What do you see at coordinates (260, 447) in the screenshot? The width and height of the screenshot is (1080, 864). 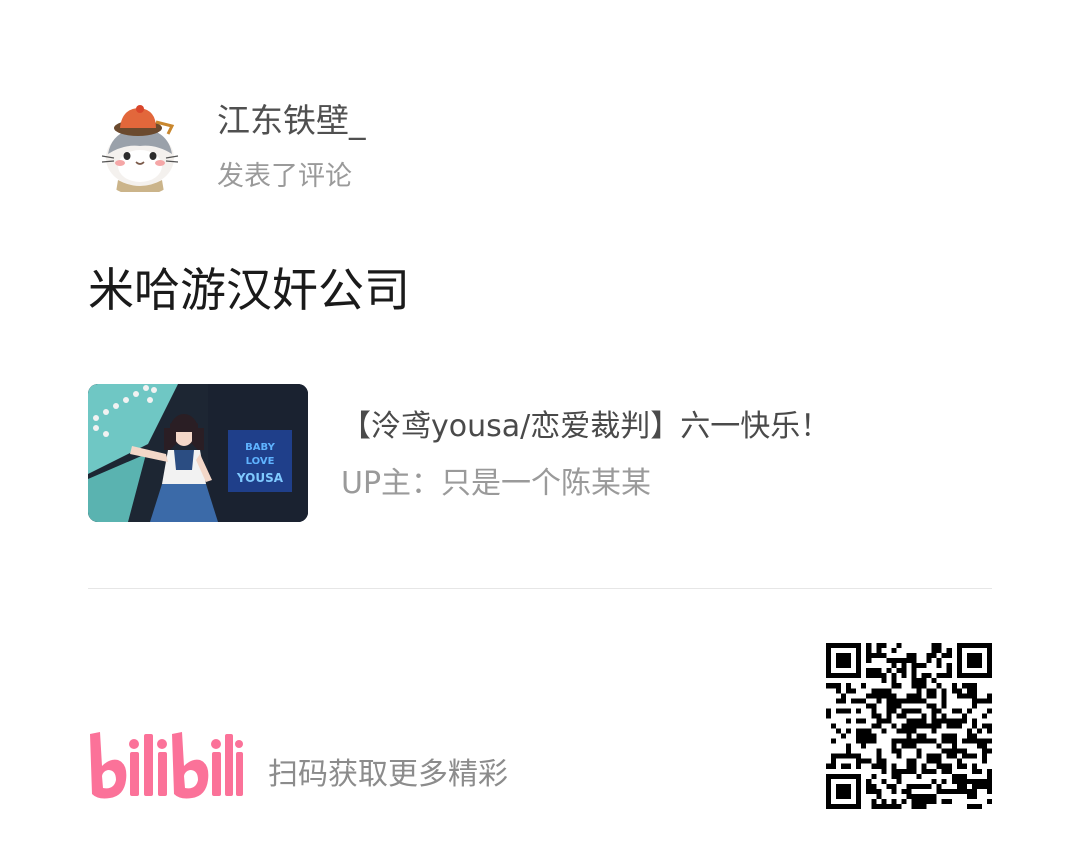 I see `svg-text: BABY` at bounding box center [260, 447].